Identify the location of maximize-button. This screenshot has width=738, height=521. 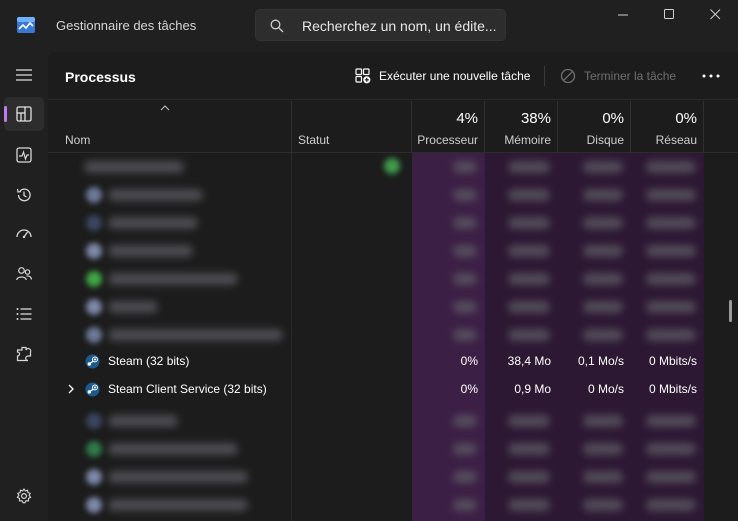
(669, 15).